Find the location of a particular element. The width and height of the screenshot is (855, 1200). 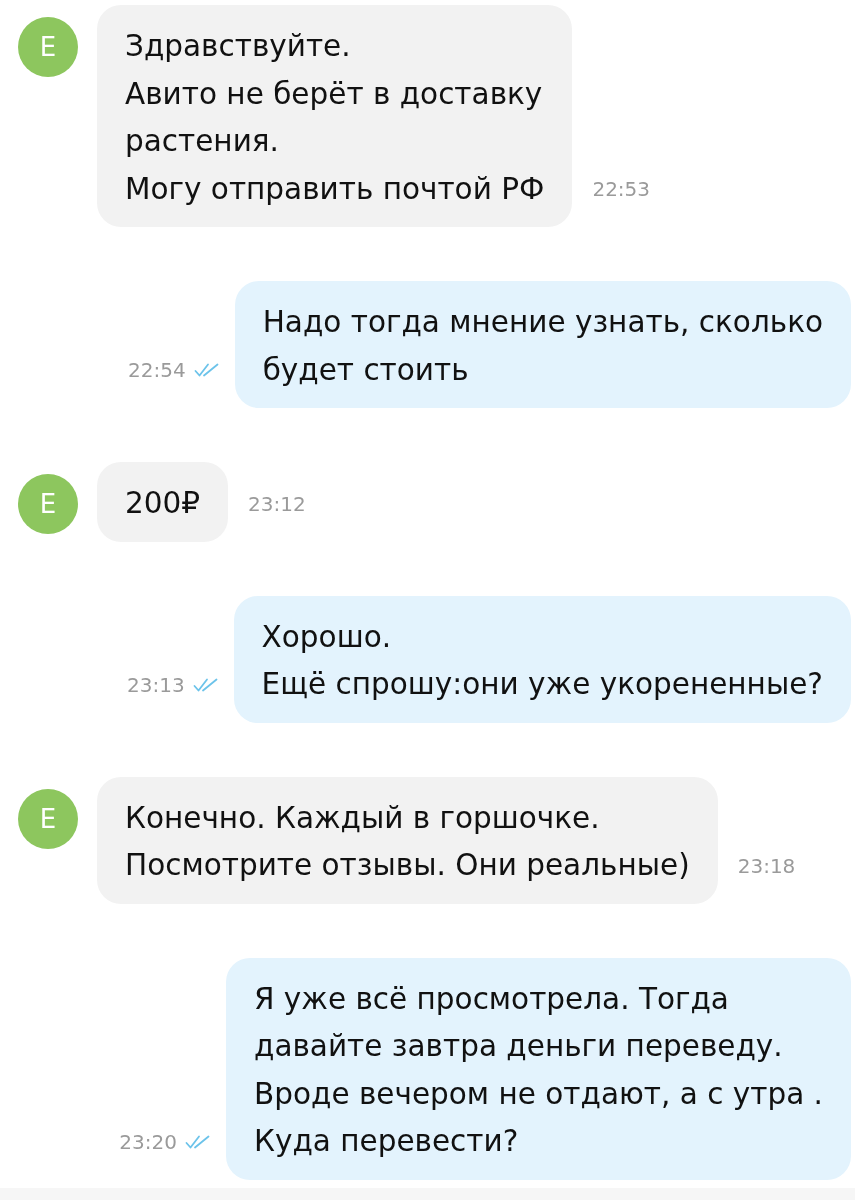

message-time: 23:13 is located at coordinates (155, 684).